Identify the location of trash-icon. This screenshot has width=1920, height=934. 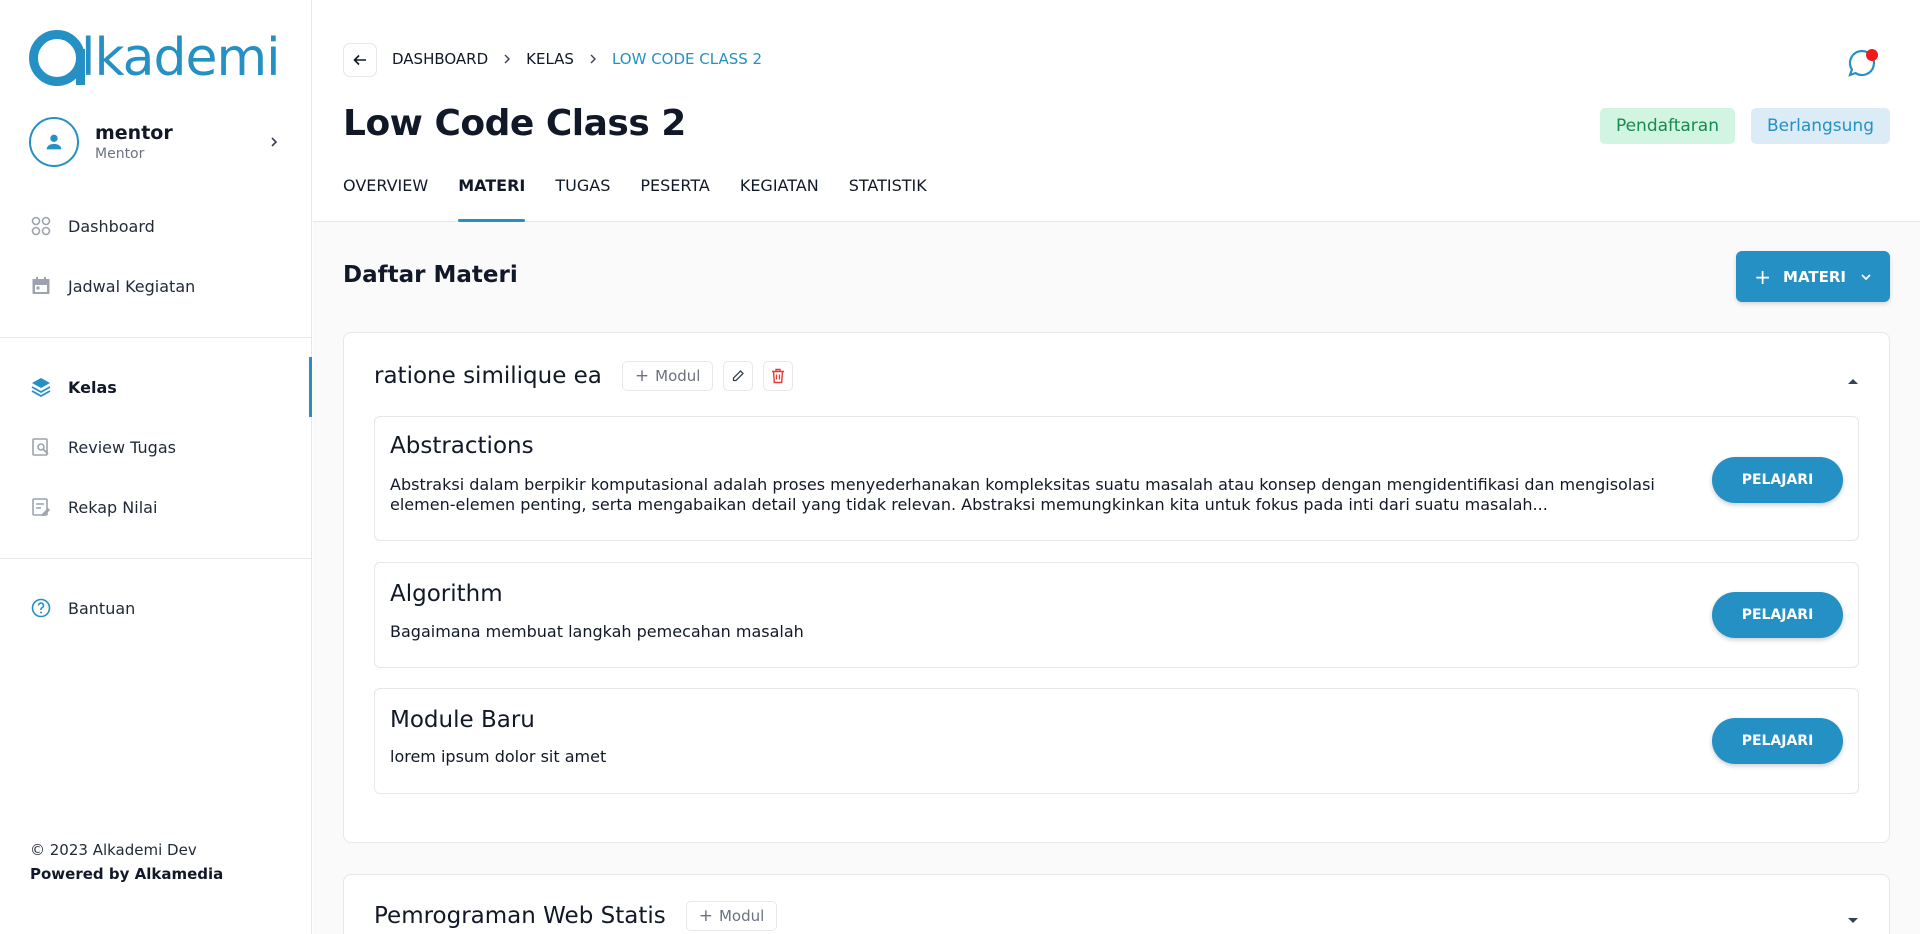
(778, 376).